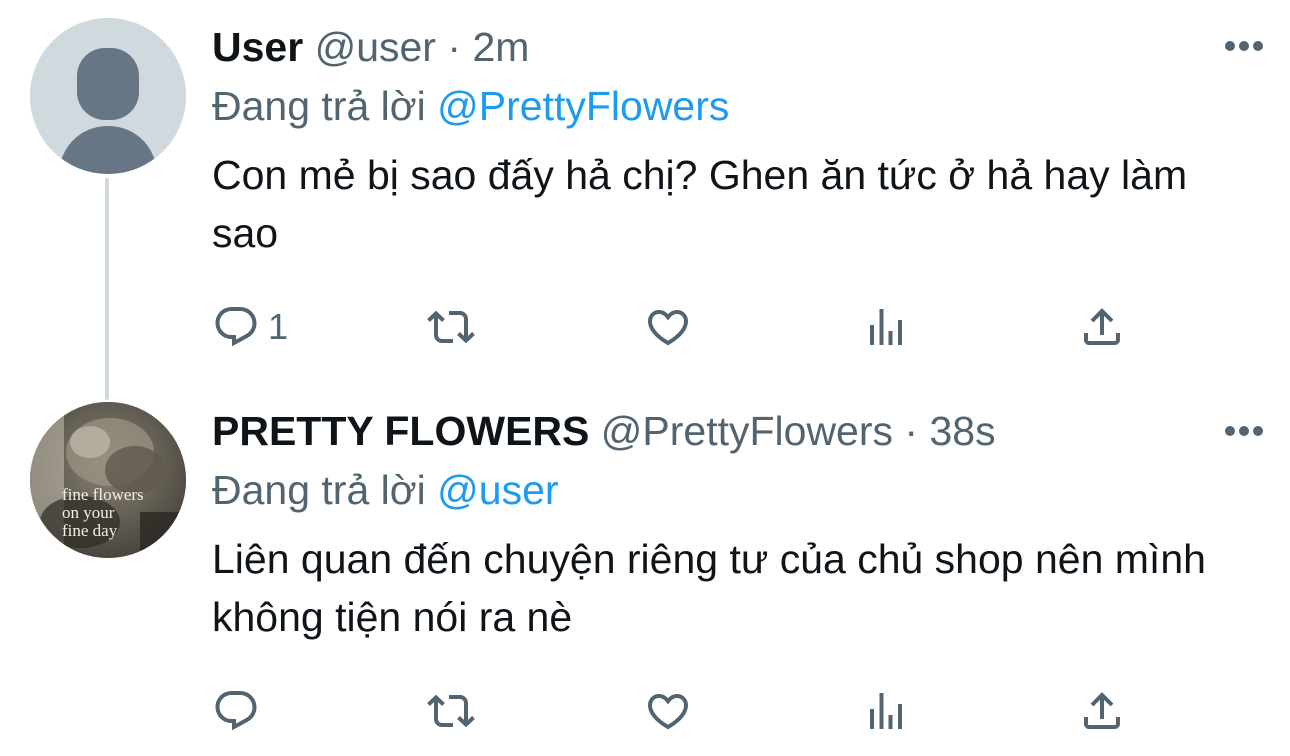  What do you see at coordinates (375, 47) in the screenshot?
I see `user-handle: @user` at bounding box center [375, 47].